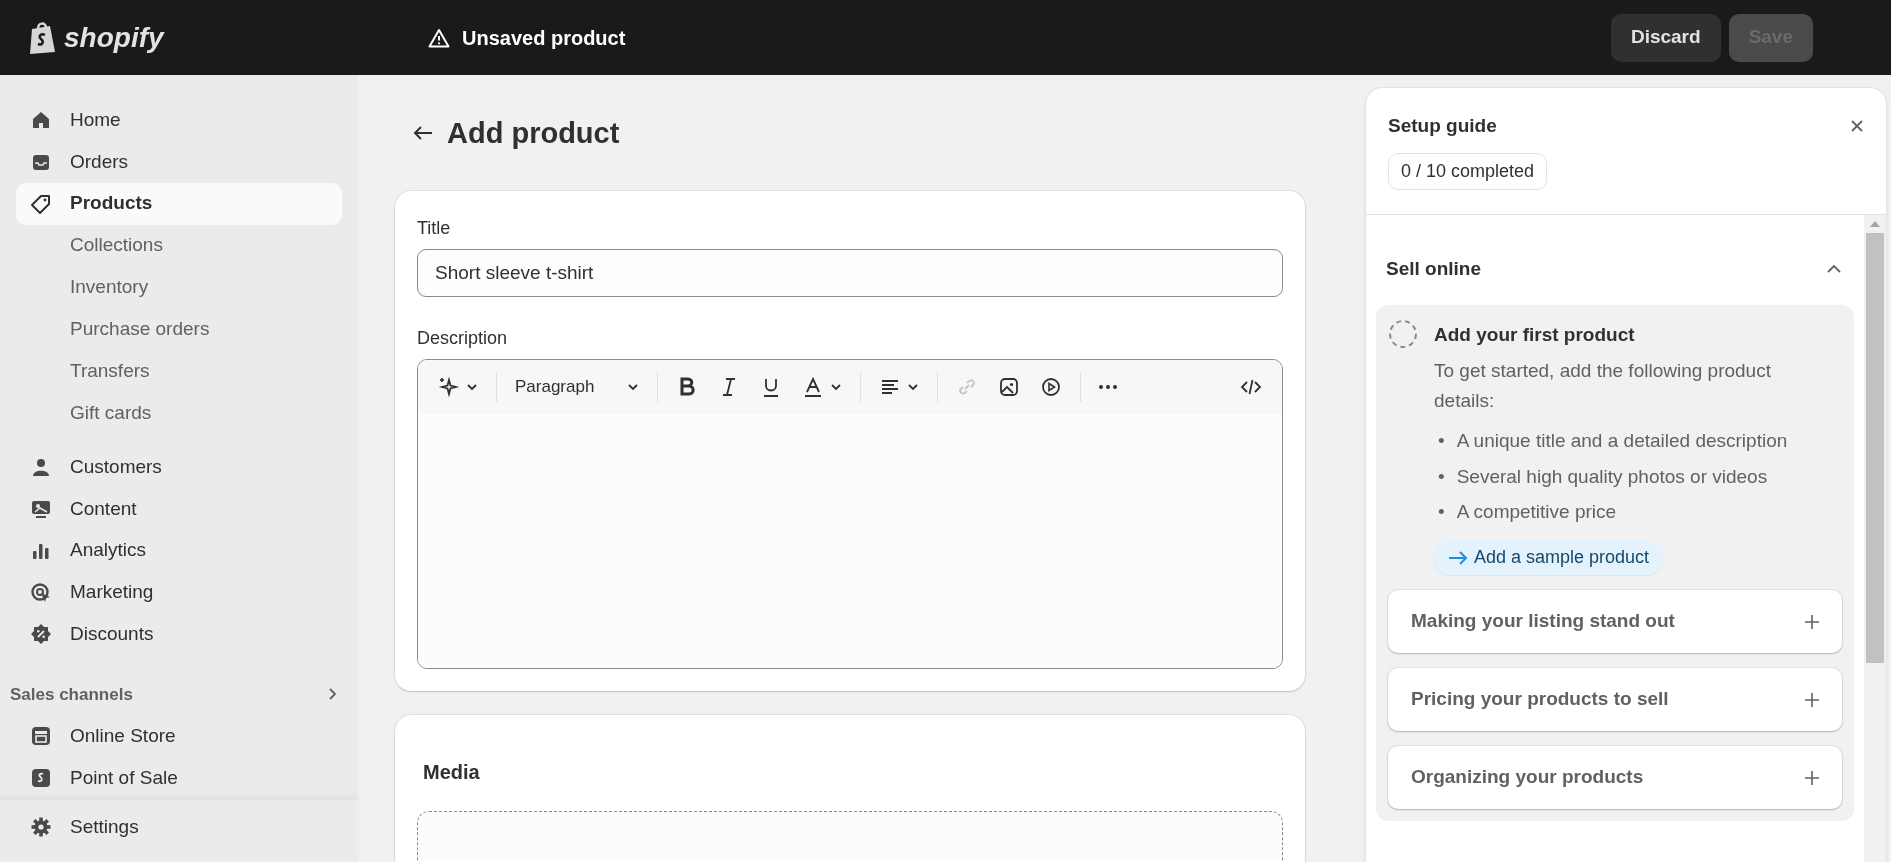  What do you see at coordinates (434, 228) in the screenshot?
I see `field-label: Title` at bounding box center [434, 228].